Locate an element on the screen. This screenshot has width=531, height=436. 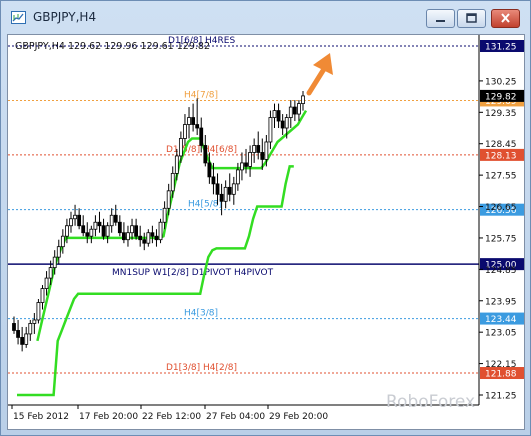
close-button is located at coordinates (505, 18).